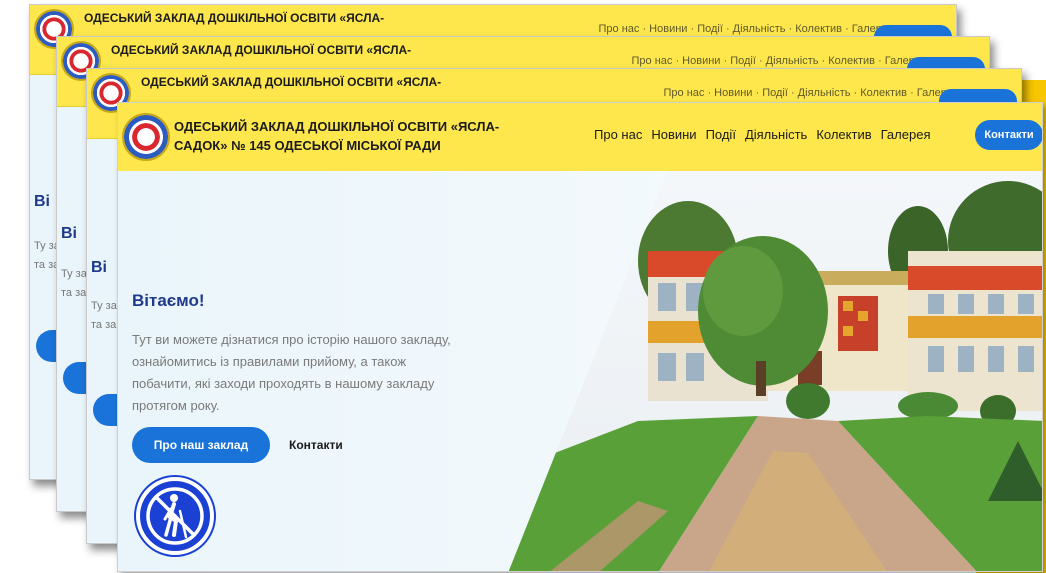 The image size is (1046, 573). What do you see at coordinates (618, 134) in the screenshot?
I see `nav-item-about: Про нас` at bounding box center [618, 134].